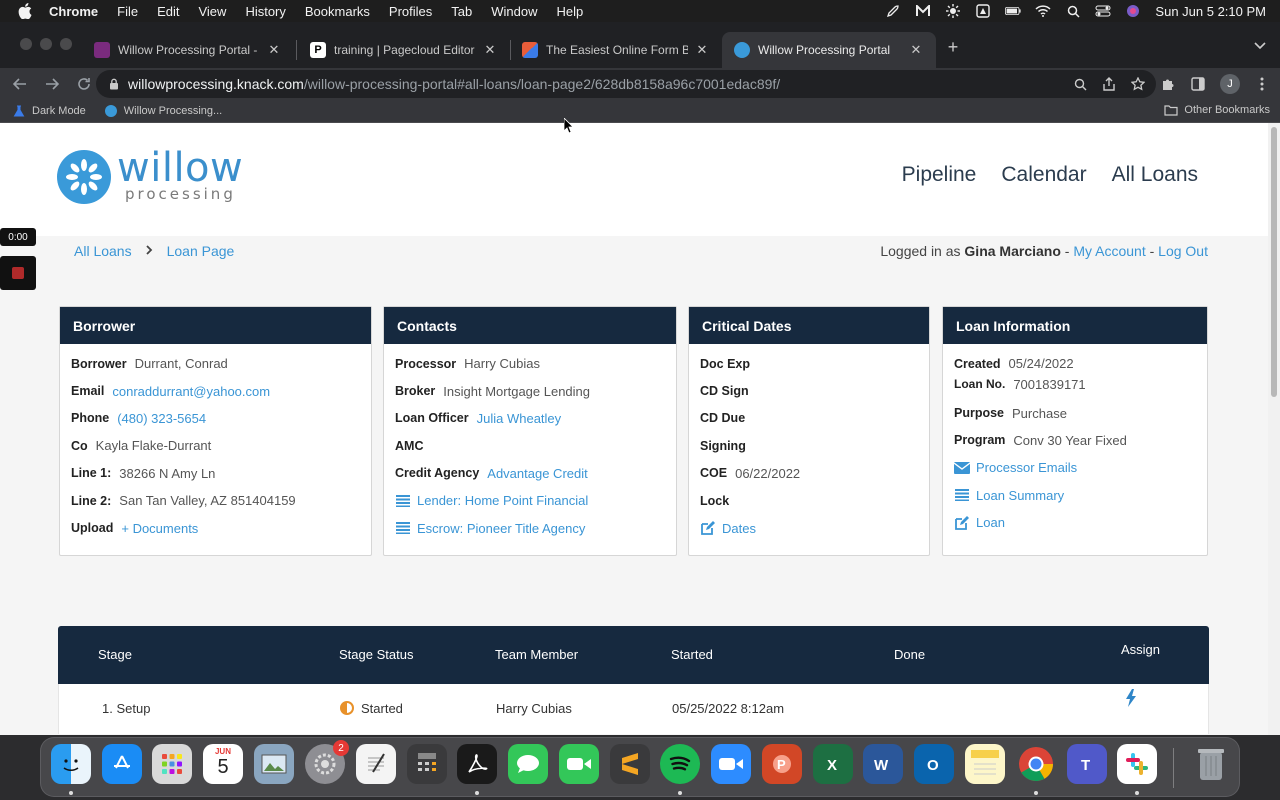  What do you see at coordinates (188, 50) in the screenshot?
I see `tab-knack: Willow Processing Portal - Knack ✕` at bounding box center [188, 50].